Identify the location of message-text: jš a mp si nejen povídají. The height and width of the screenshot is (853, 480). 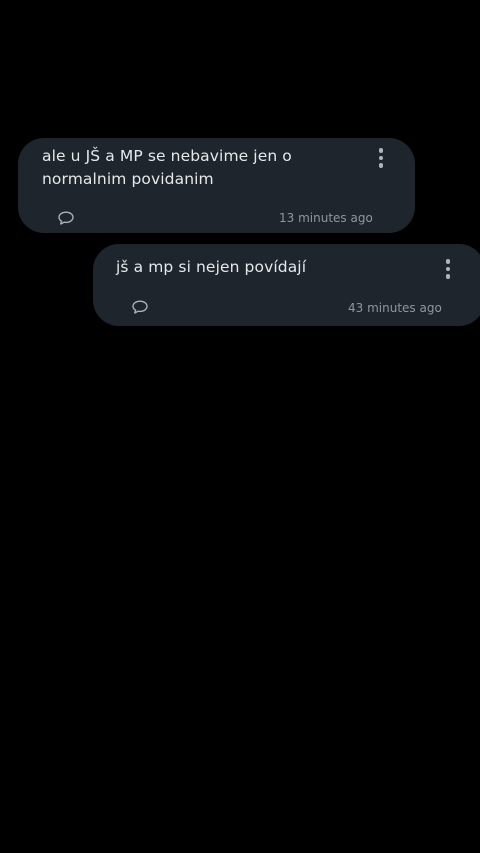
(211, 267).